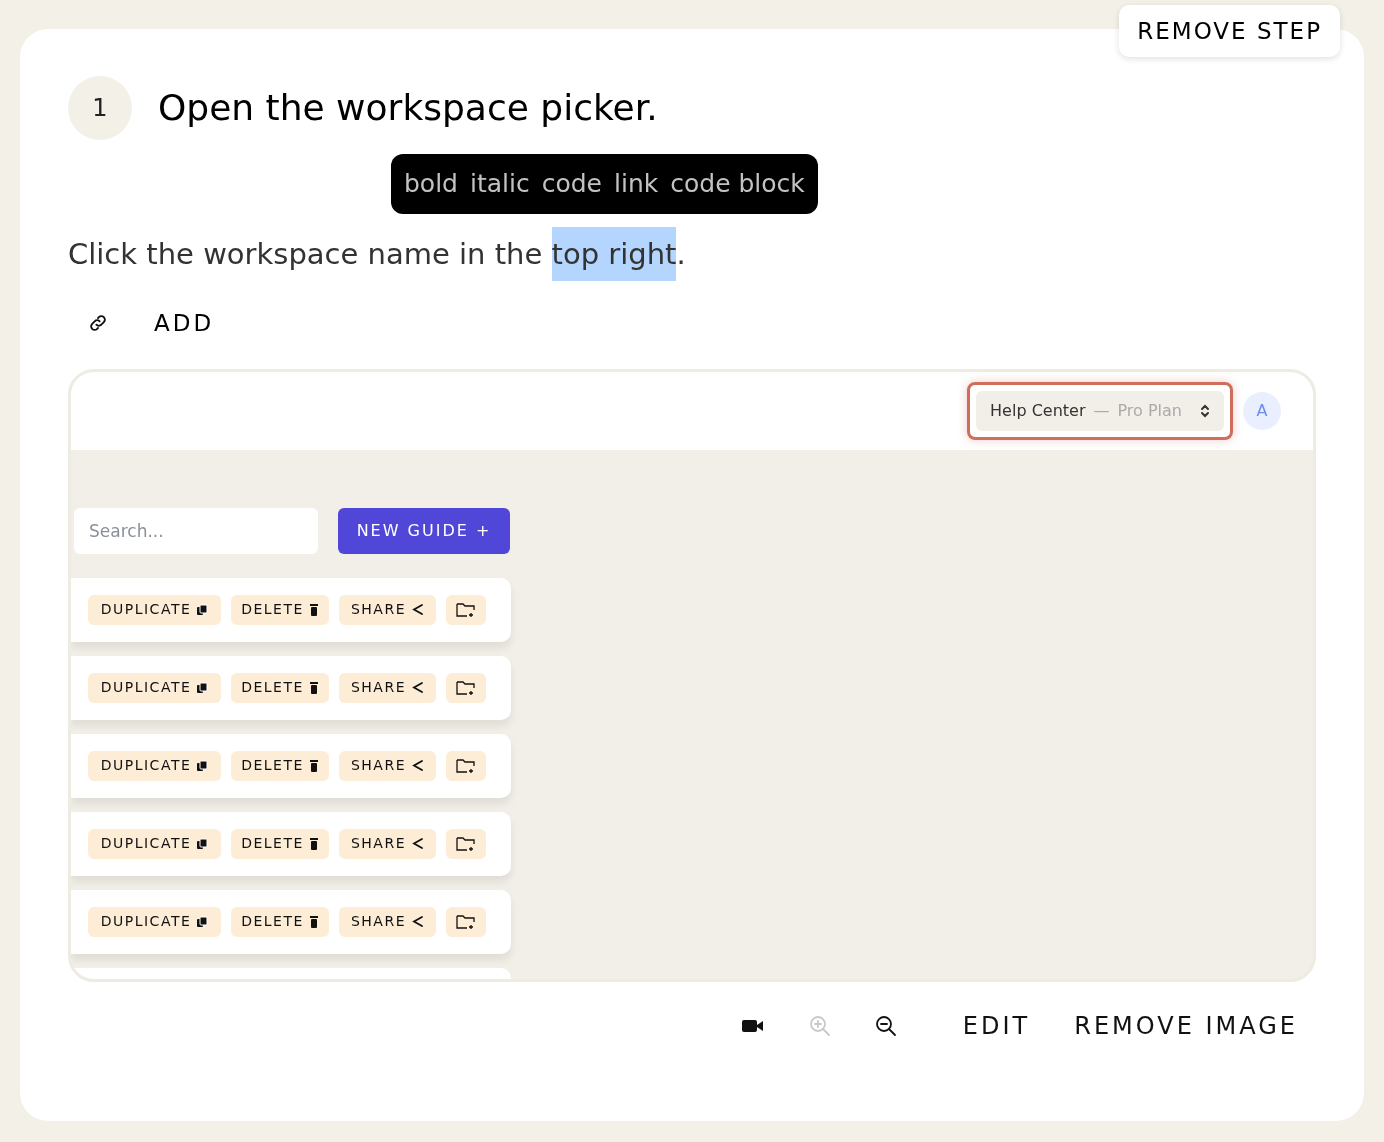  Describe the element at coordinates (737, 184) in the screenshot. I see `format-option: code block` at that location.